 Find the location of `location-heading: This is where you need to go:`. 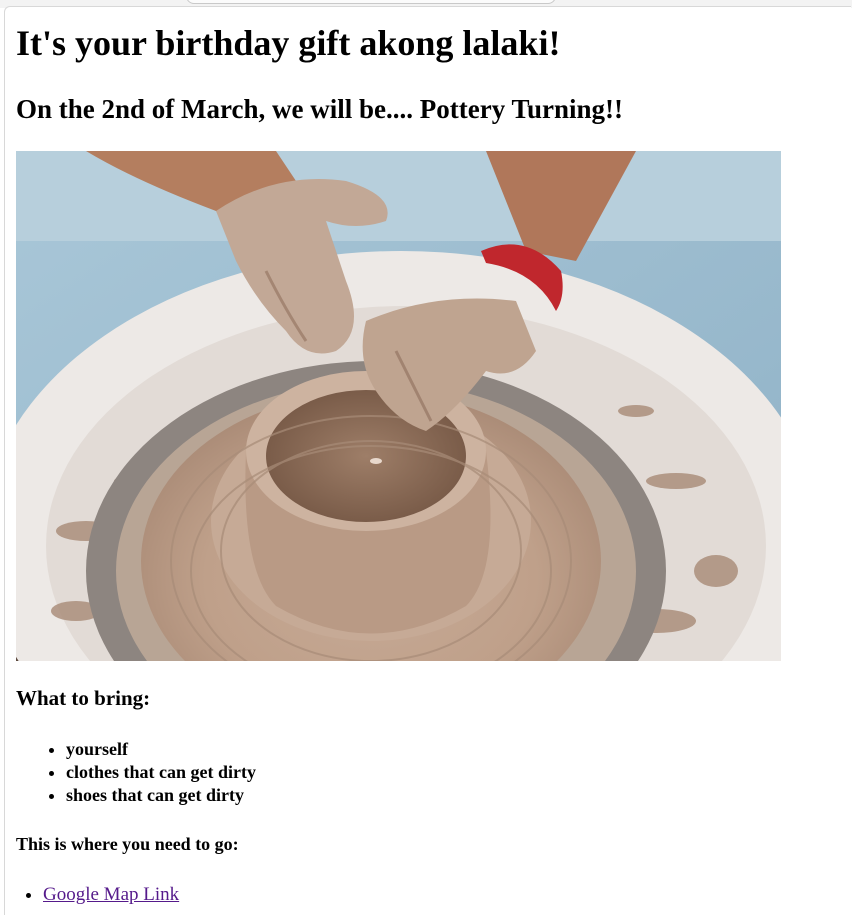

location-heading: This is where you need to go: is located at coordinates (127, 844).